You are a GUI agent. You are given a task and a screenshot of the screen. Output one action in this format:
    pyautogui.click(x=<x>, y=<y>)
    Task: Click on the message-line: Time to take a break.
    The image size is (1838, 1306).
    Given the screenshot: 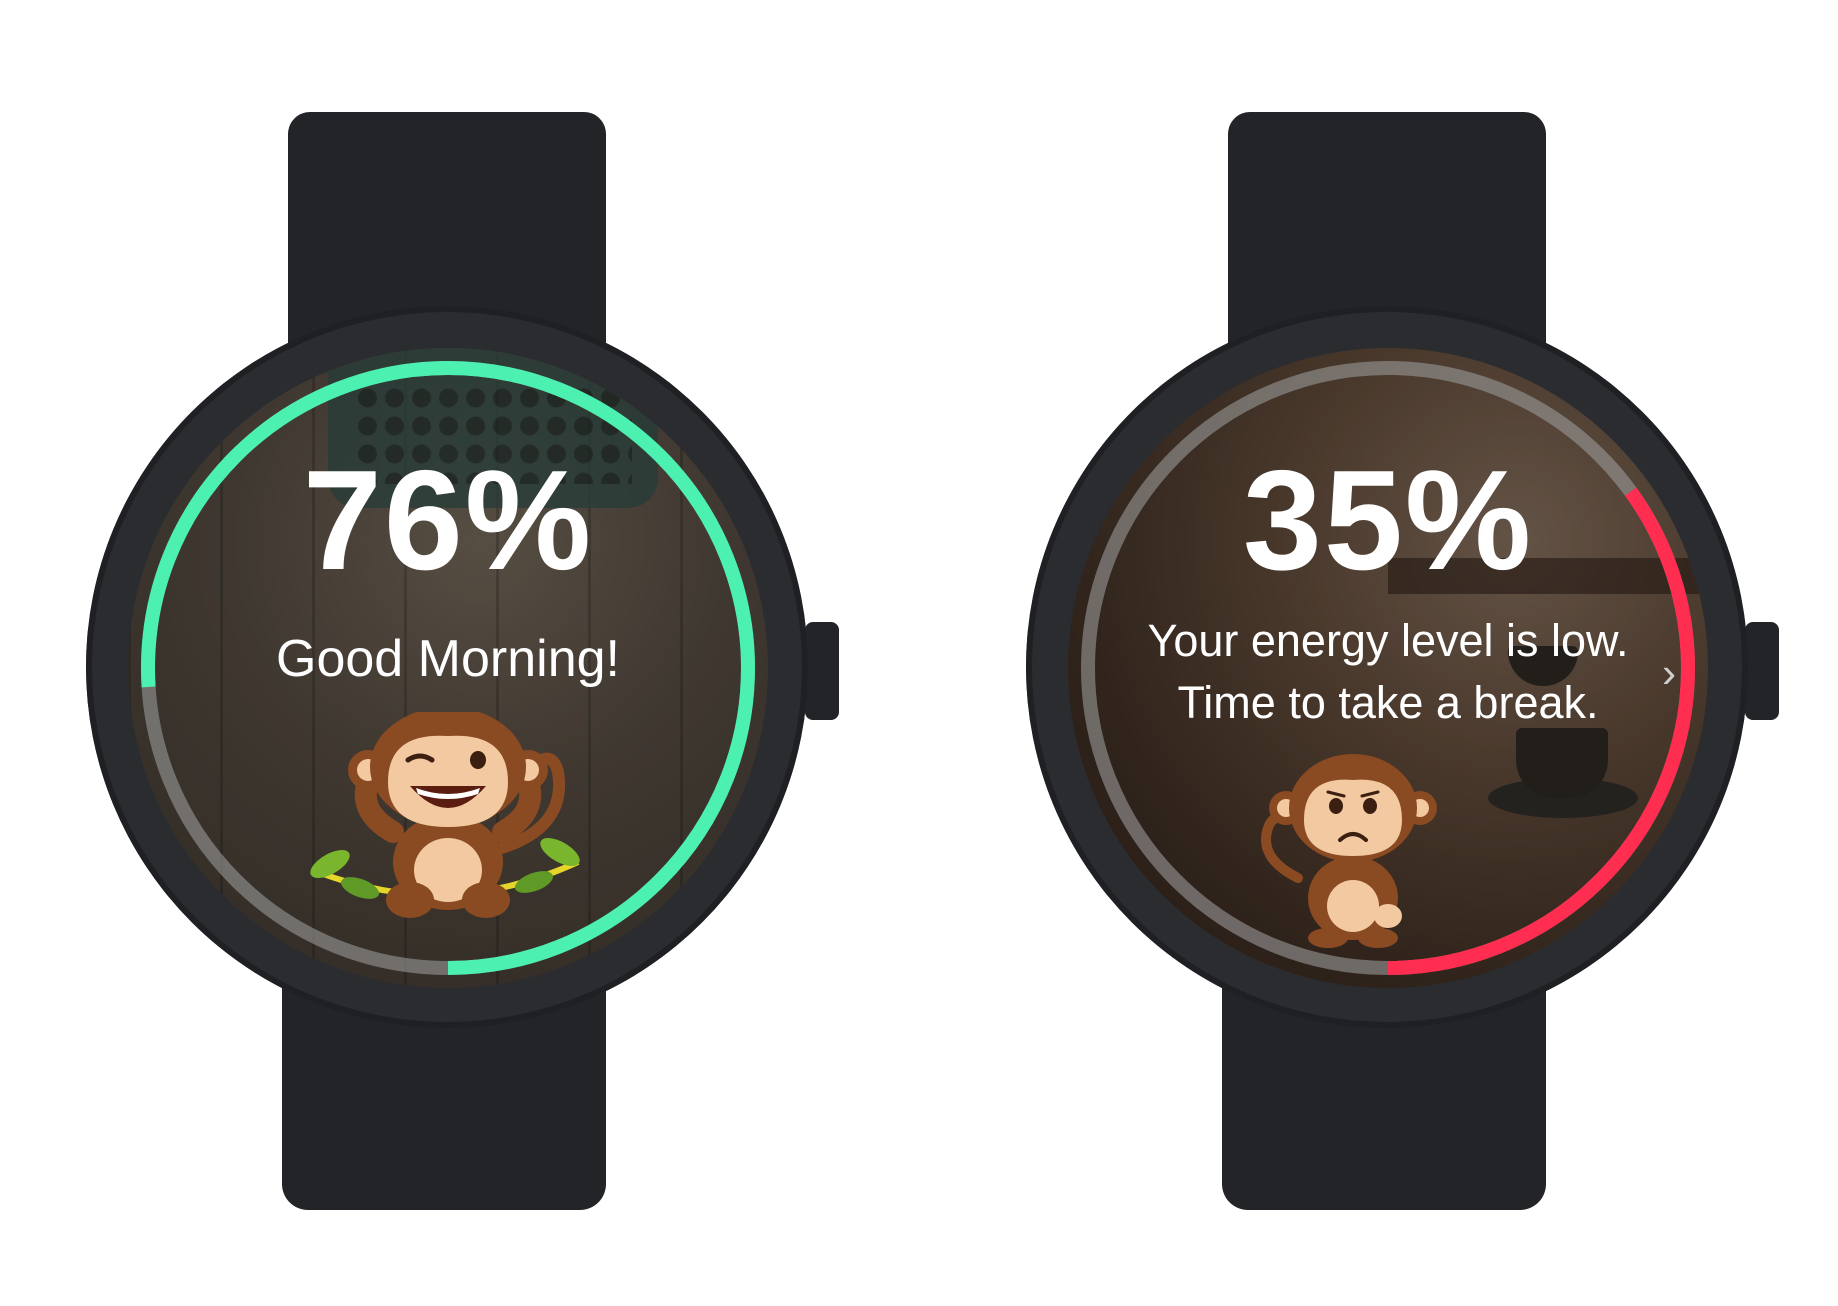 What is the action you would take?
    pyautogui.click(x=1388, y=702)
    